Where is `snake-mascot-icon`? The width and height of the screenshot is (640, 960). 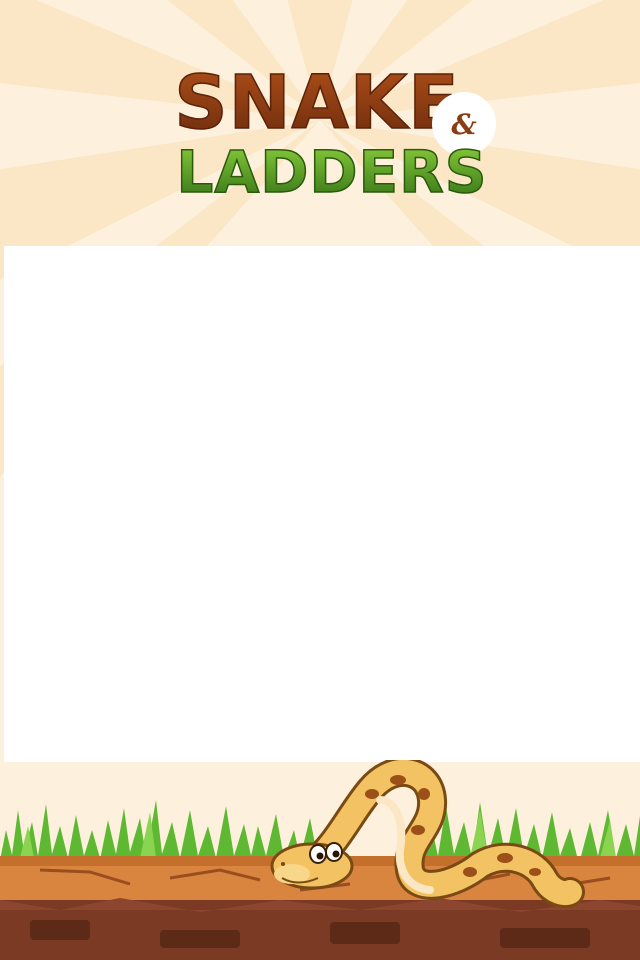
snake-mascot-icon is located at coordinates (427, 834).